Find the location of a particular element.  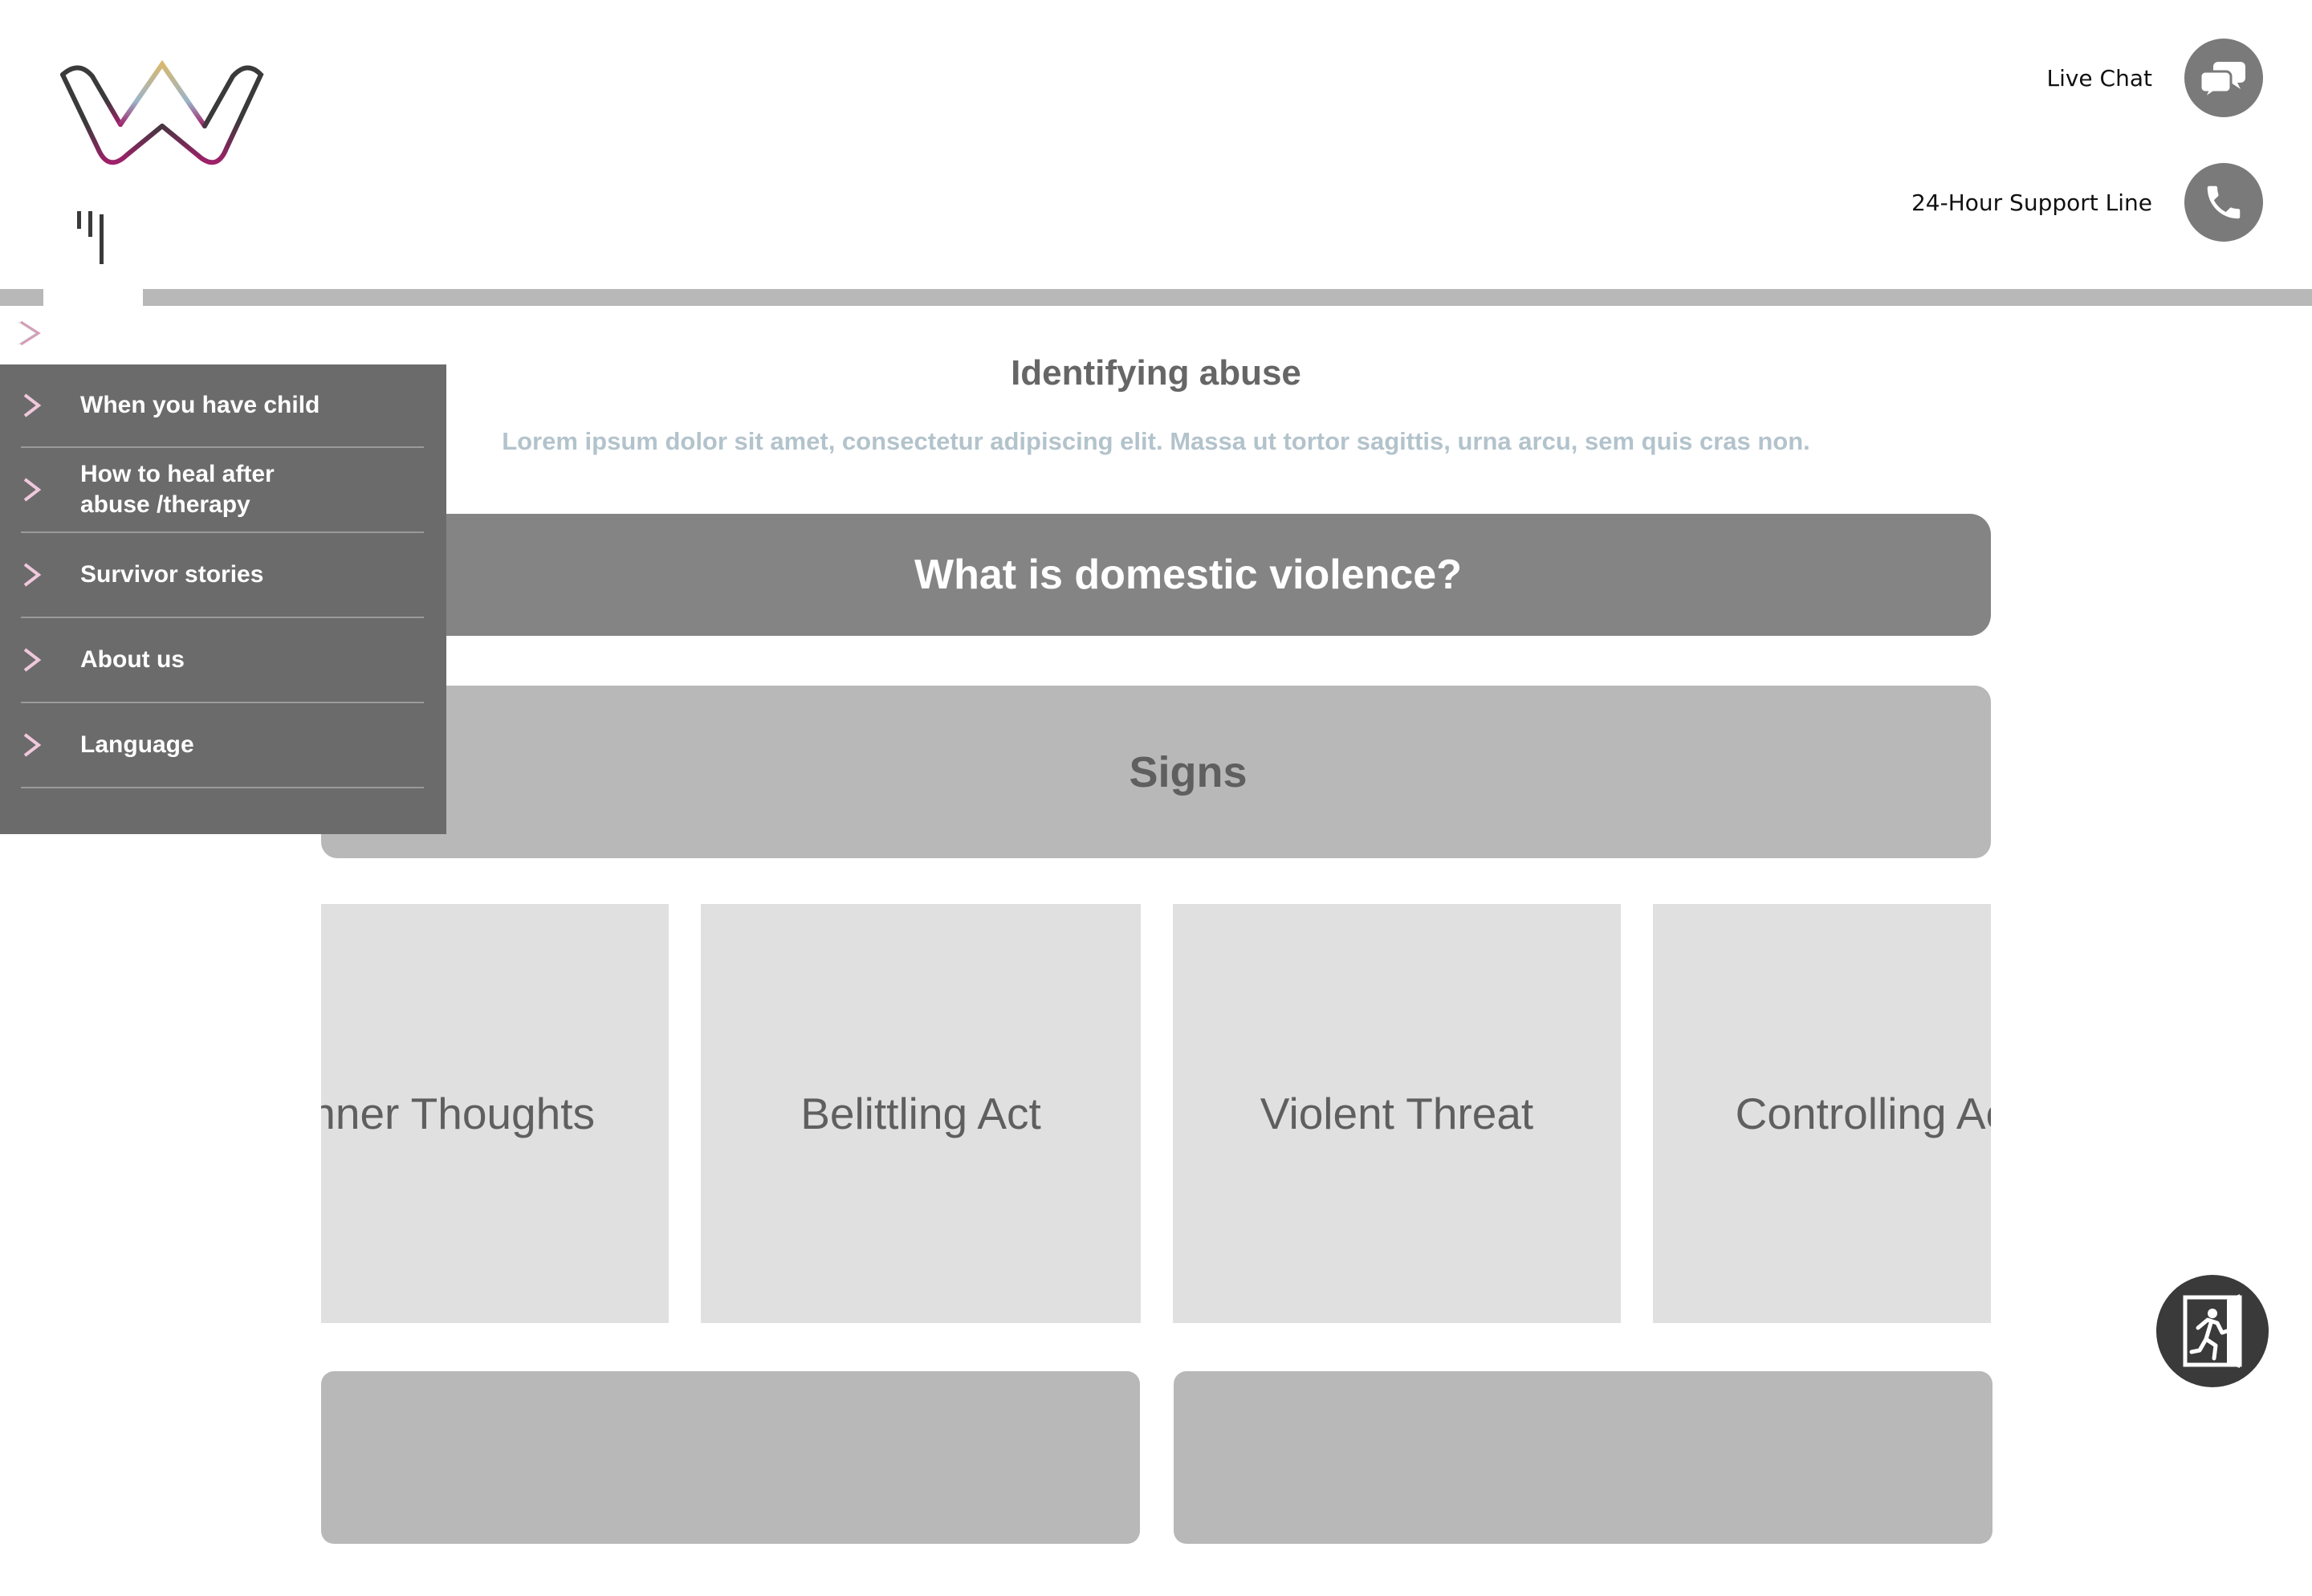

support-line-label: 24-Hour Support Line is located at coordinates (2031, 203).